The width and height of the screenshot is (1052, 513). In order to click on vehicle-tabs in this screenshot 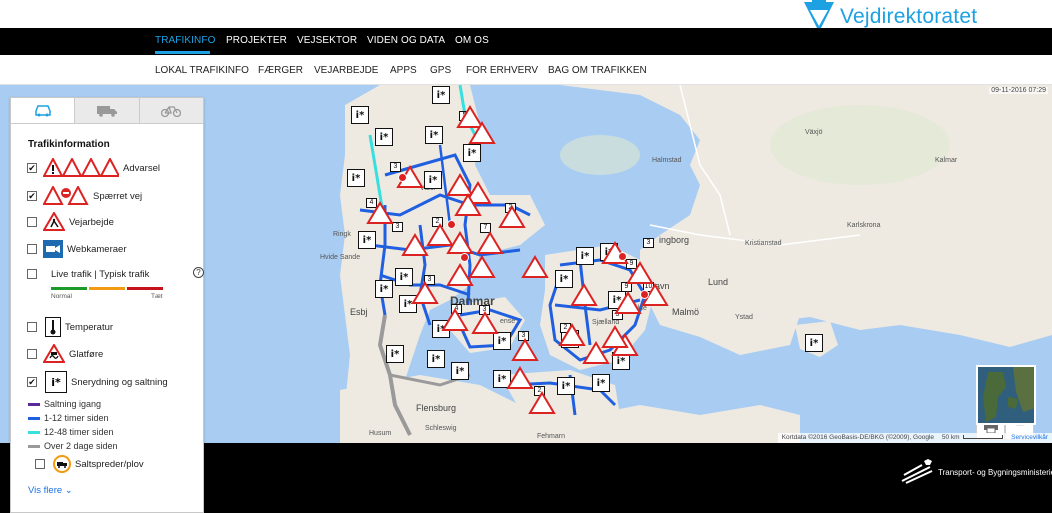, I will do `click(107, 111)`.